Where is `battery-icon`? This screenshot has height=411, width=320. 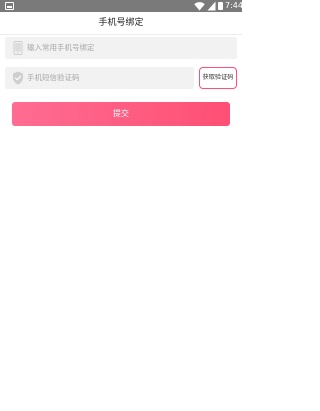
battery-icon is located at coordinates (220, 6).